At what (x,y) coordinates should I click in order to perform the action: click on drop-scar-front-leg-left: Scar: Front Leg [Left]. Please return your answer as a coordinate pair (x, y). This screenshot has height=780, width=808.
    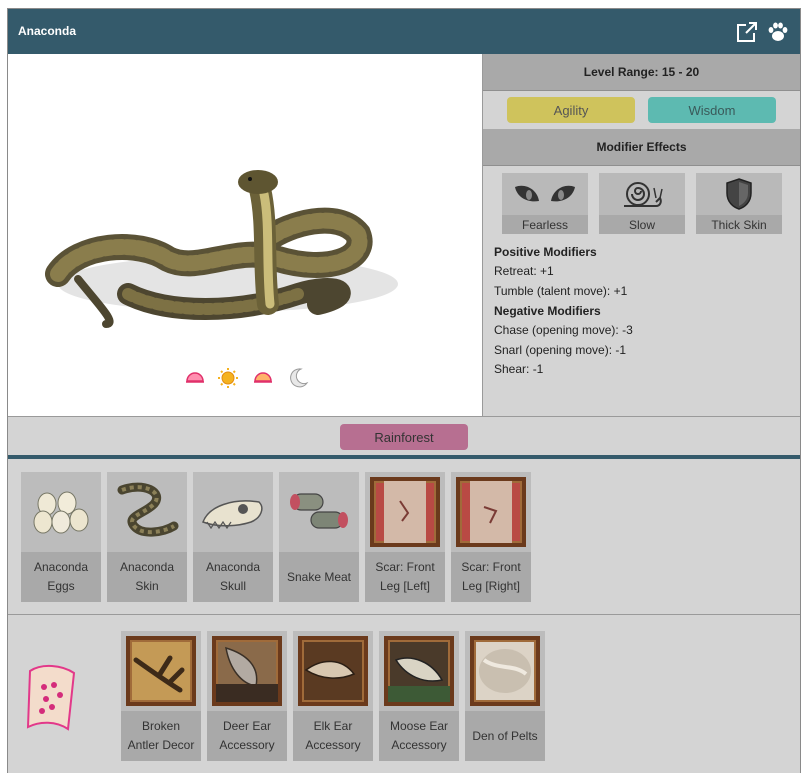
    Looking at the image, I should click on (405, 537).